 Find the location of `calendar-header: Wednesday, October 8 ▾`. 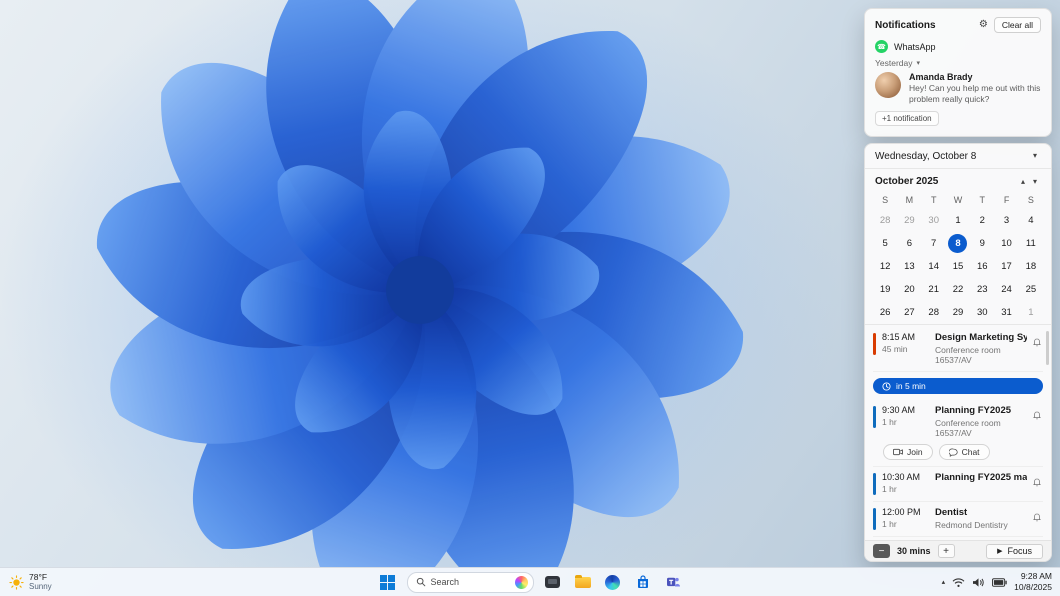

calendar-header: Wednesday, October 8 ▾ is located at coordinates (958, 156).